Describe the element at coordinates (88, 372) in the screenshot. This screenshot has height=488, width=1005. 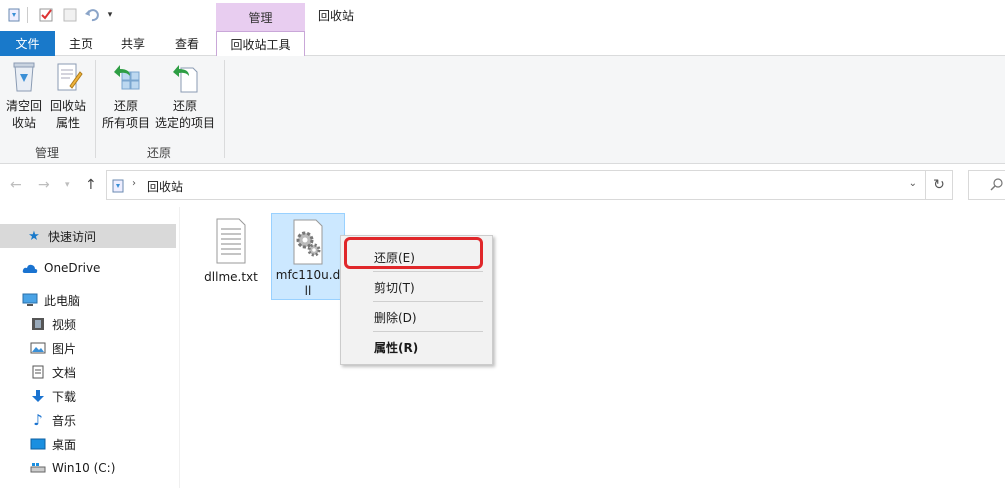
I see `sidebar-item-documents: 文档` at that location.